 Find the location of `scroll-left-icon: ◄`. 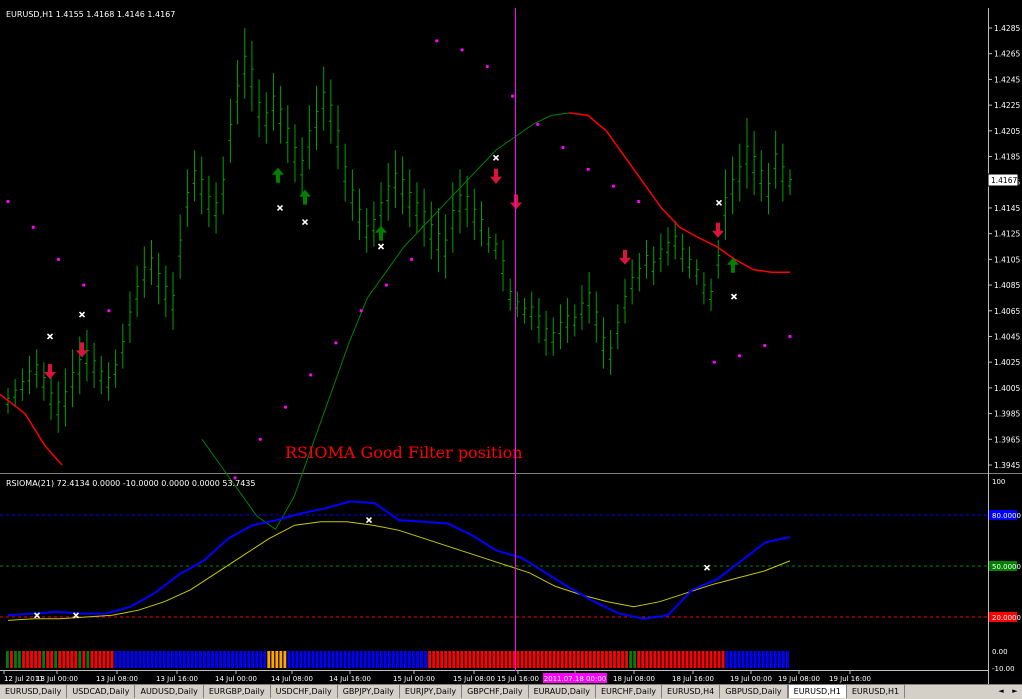

scroll-left-icon: ◄ is located at coordinates (1001, 692).